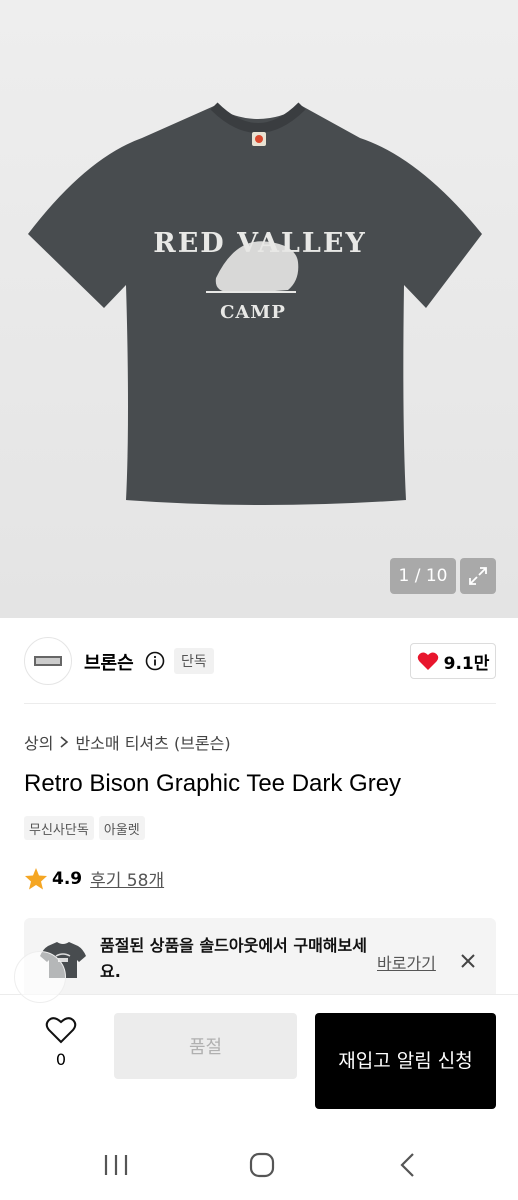 This screenshot has height=1200, width=518. Describe the element at coordinates (466, 663) in the screenshot. I see `brand-like-count: 9.1만` at that location.